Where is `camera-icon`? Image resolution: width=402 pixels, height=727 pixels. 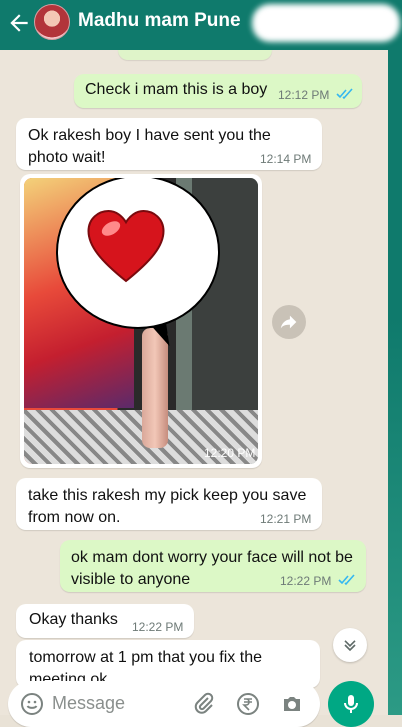 camera-icon is located at coordinates (292, 704).